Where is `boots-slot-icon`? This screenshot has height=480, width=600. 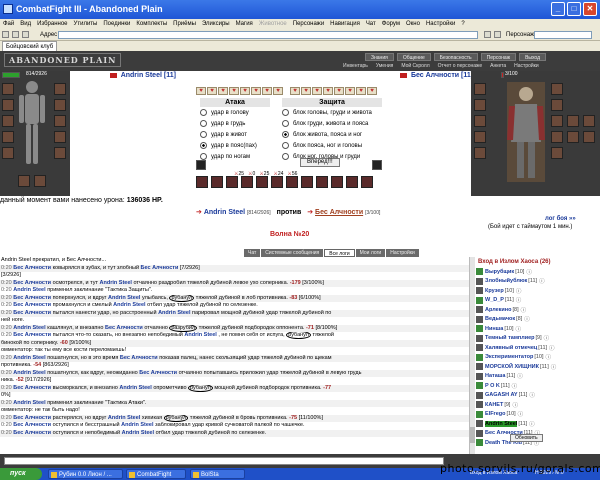
boots-slot-icon is located at coordinates (557, 153).